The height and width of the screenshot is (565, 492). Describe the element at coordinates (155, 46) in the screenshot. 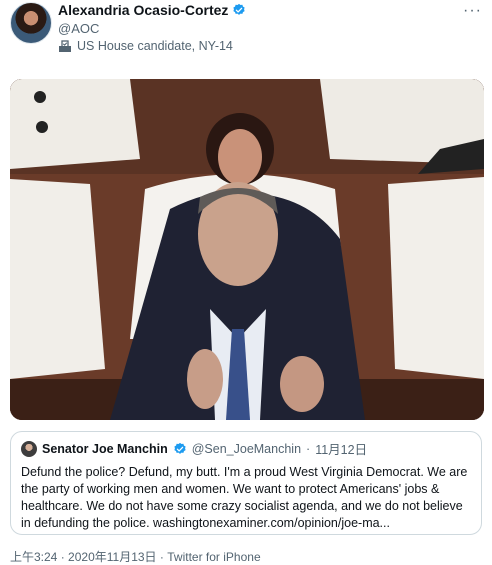

I see `candidate-label: US House candidate, NY-14` at that location.